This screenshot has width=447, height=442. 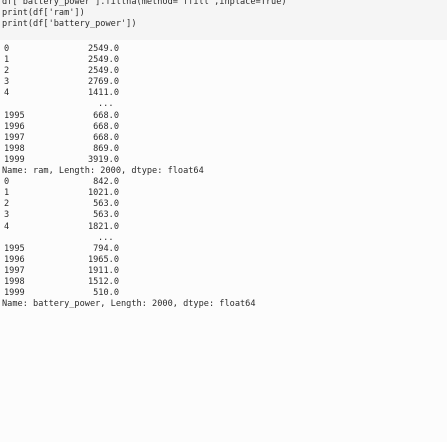 I want to click on row-value: 510.0, so click(x=106, y=293).